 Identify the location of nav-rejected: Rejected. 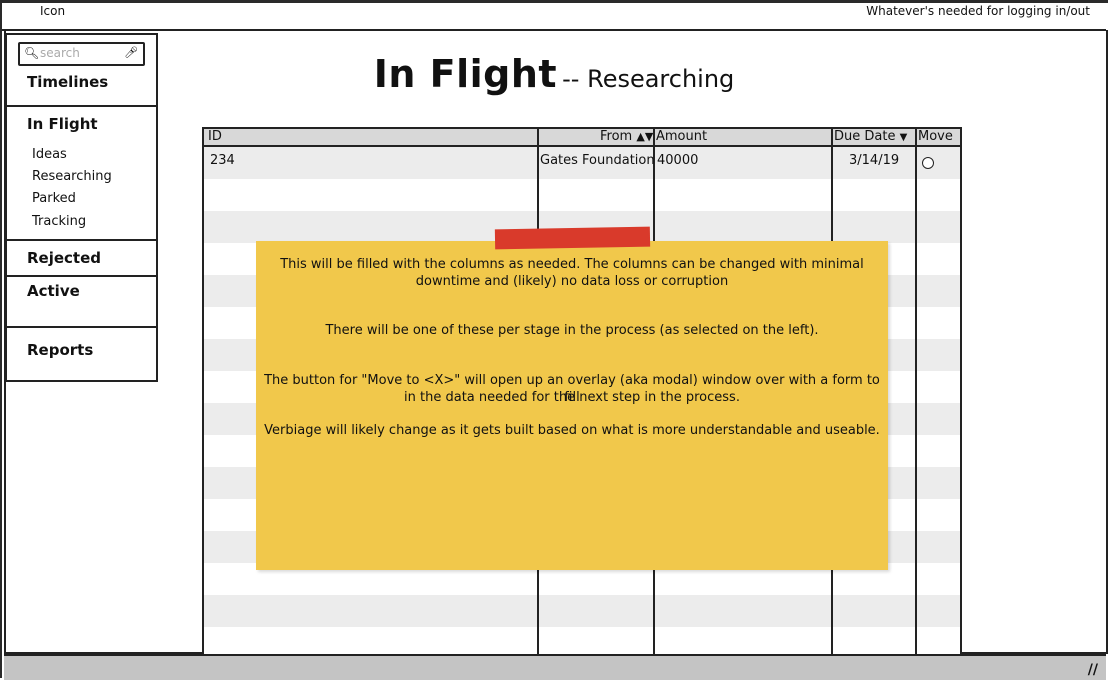
(64, 258).